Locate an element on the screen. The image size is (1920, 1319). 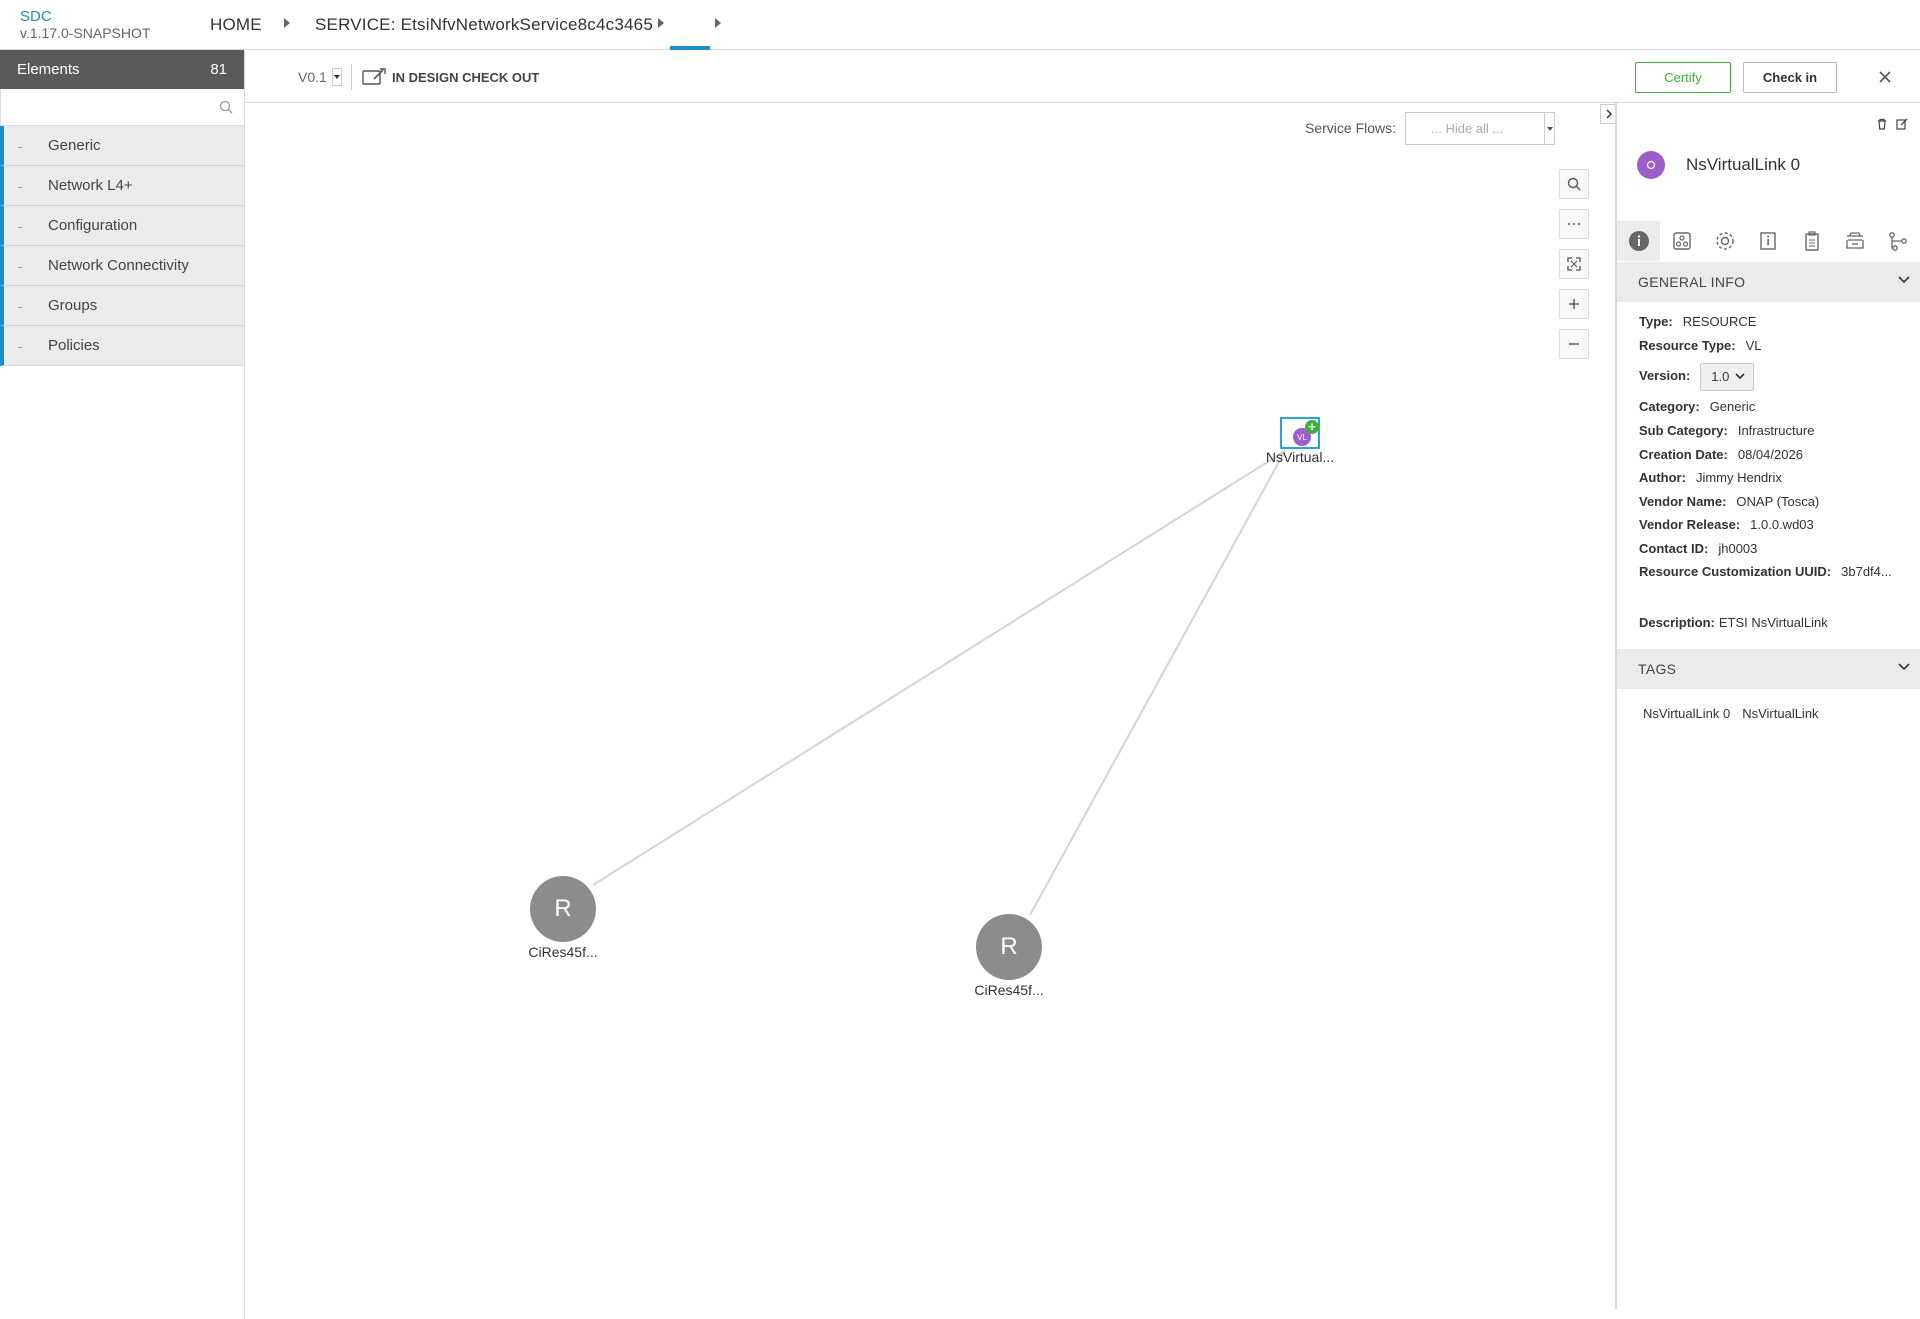
edit-icon is located at coordinates (1902, 126).